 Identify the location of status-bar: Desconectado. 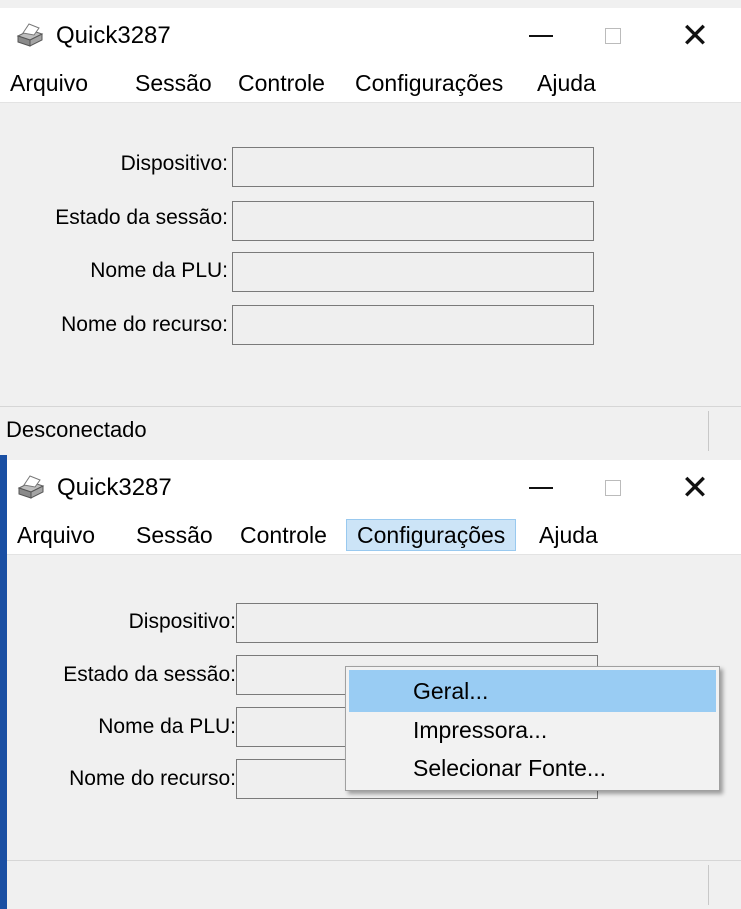
(370, 430).